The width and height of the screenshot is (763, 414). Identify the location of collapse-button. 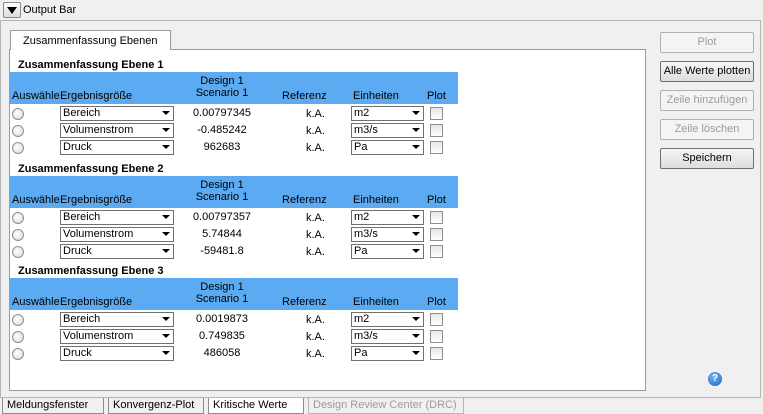
(12, 10).